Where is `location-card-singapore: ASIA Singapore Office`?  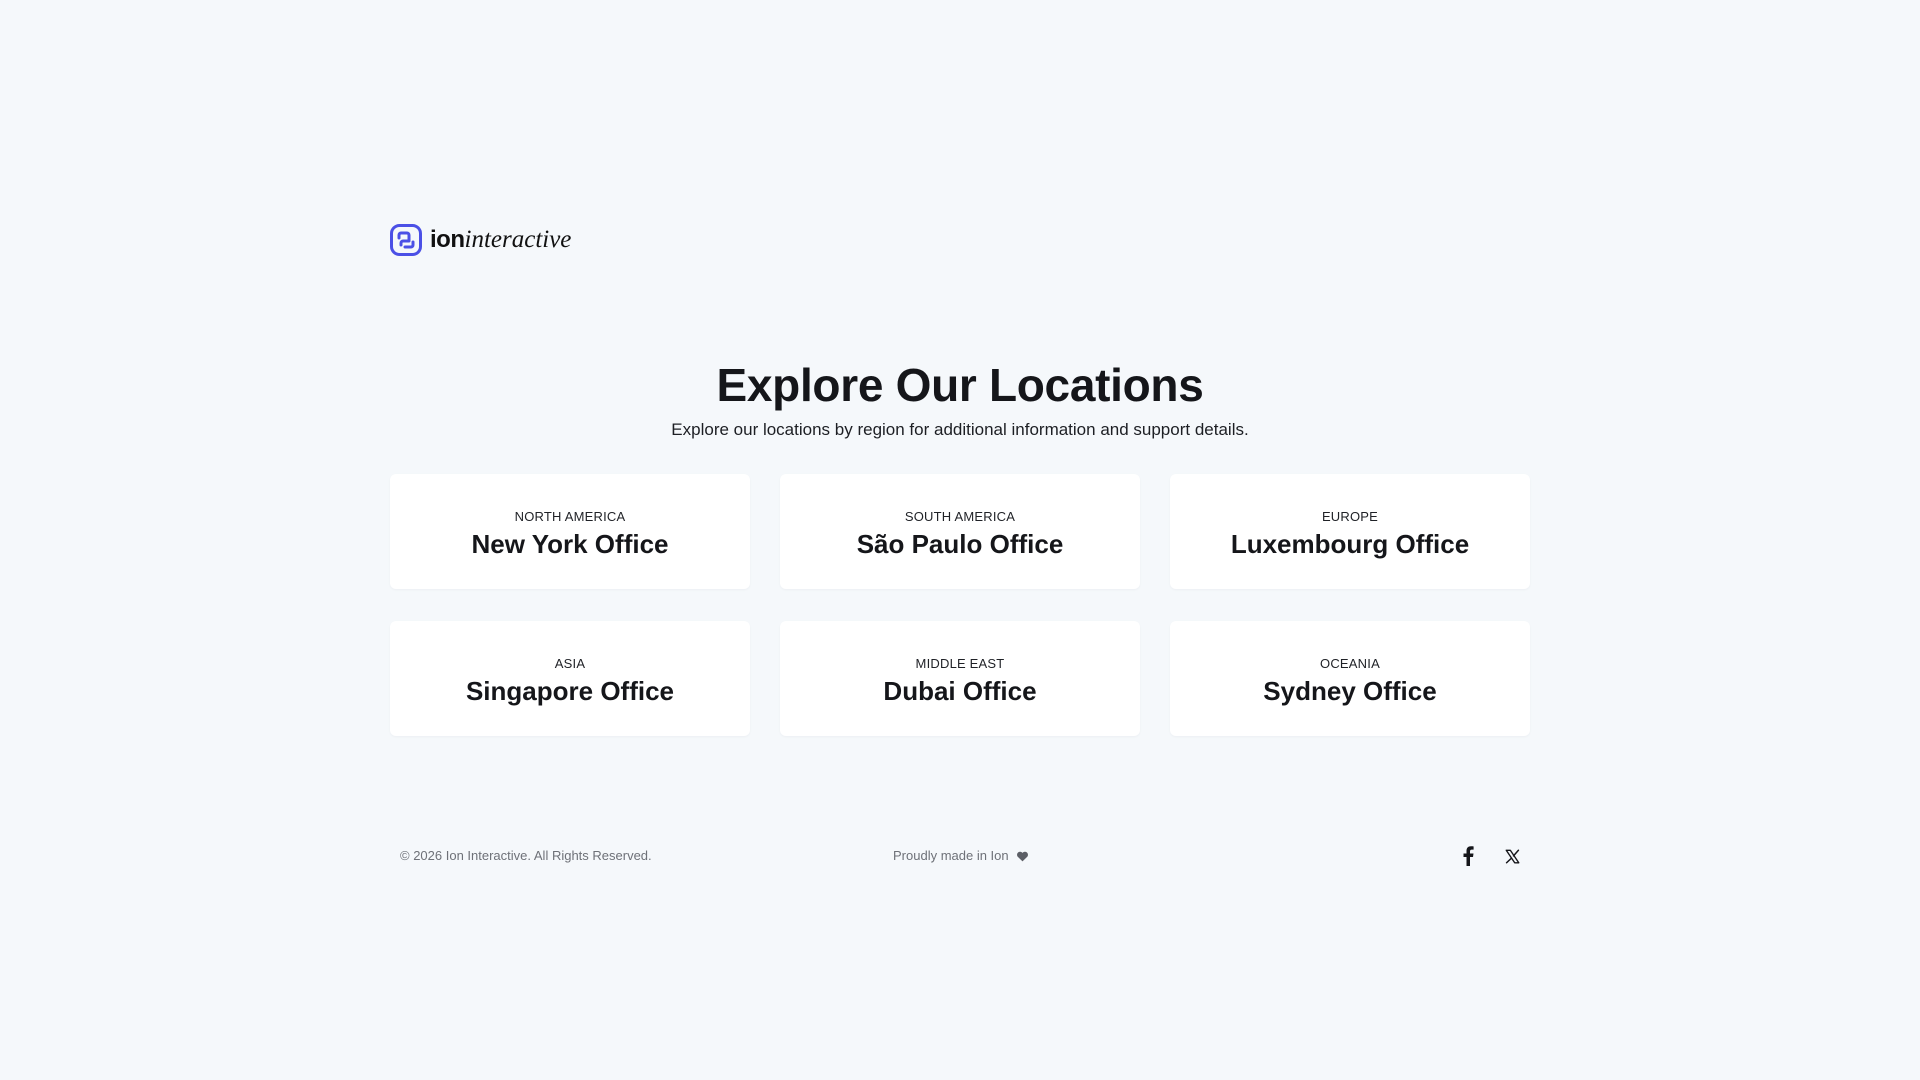 location-card-singapore: ASIA Singapore Office is located at coordinates (570, 678).